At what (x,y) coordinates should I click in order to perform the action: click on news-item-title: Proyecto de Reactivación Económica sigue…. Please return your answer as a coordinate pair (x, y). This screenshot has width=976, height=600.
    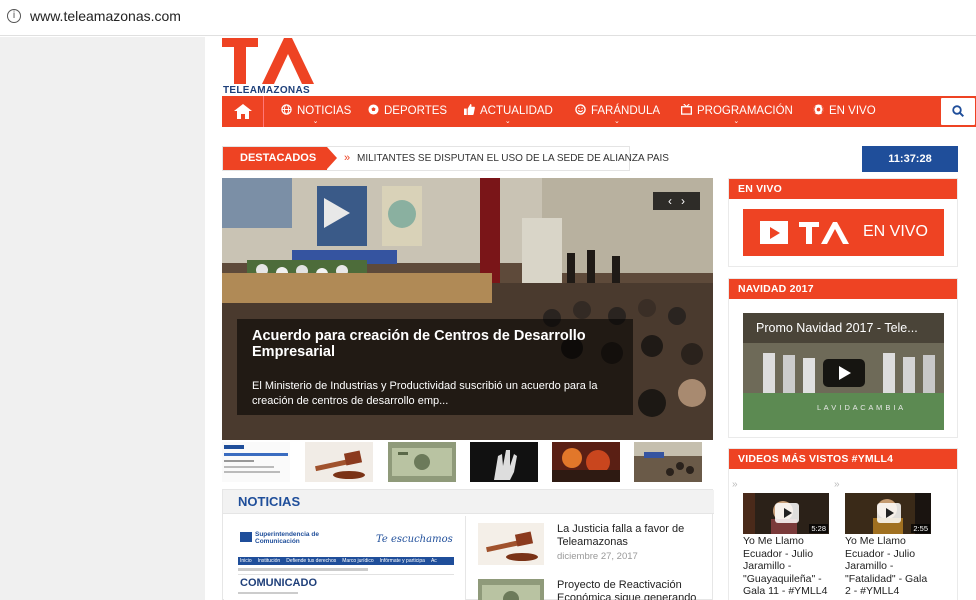
    Looking at the image, I should click on (637, 589).